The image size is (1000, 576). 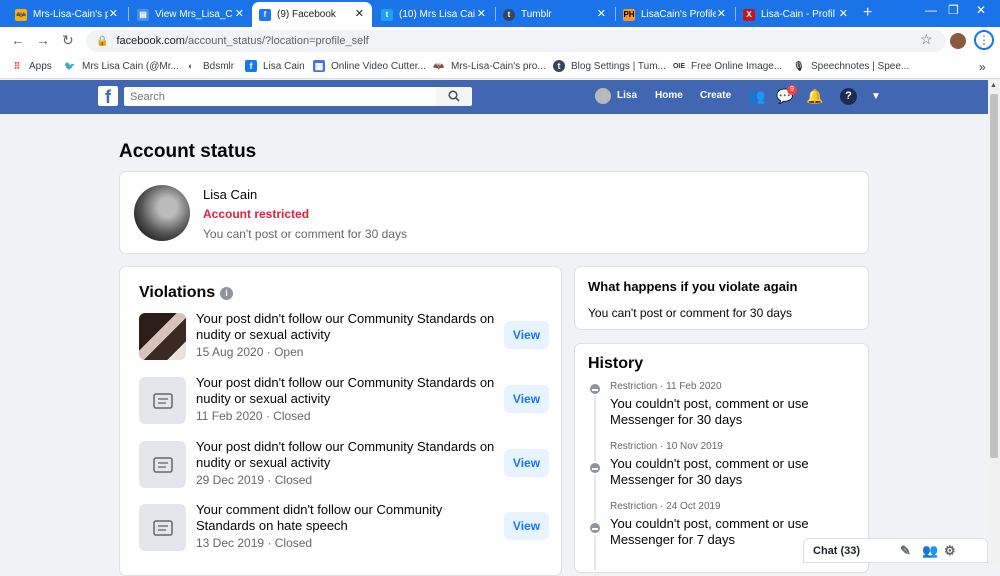 What do you see at coordinates (848, 96) in the screenshot?
I see `help-icon: ?` at bounding box center [848, 96].